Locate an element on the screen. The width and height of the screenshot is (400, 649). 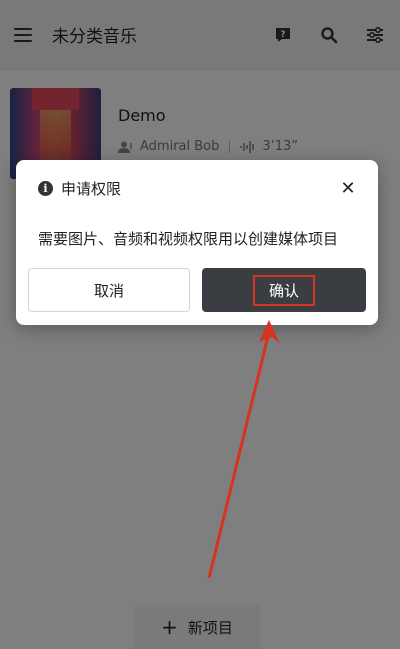
cancel-label: 取消 is located at coordinates (108, 290).